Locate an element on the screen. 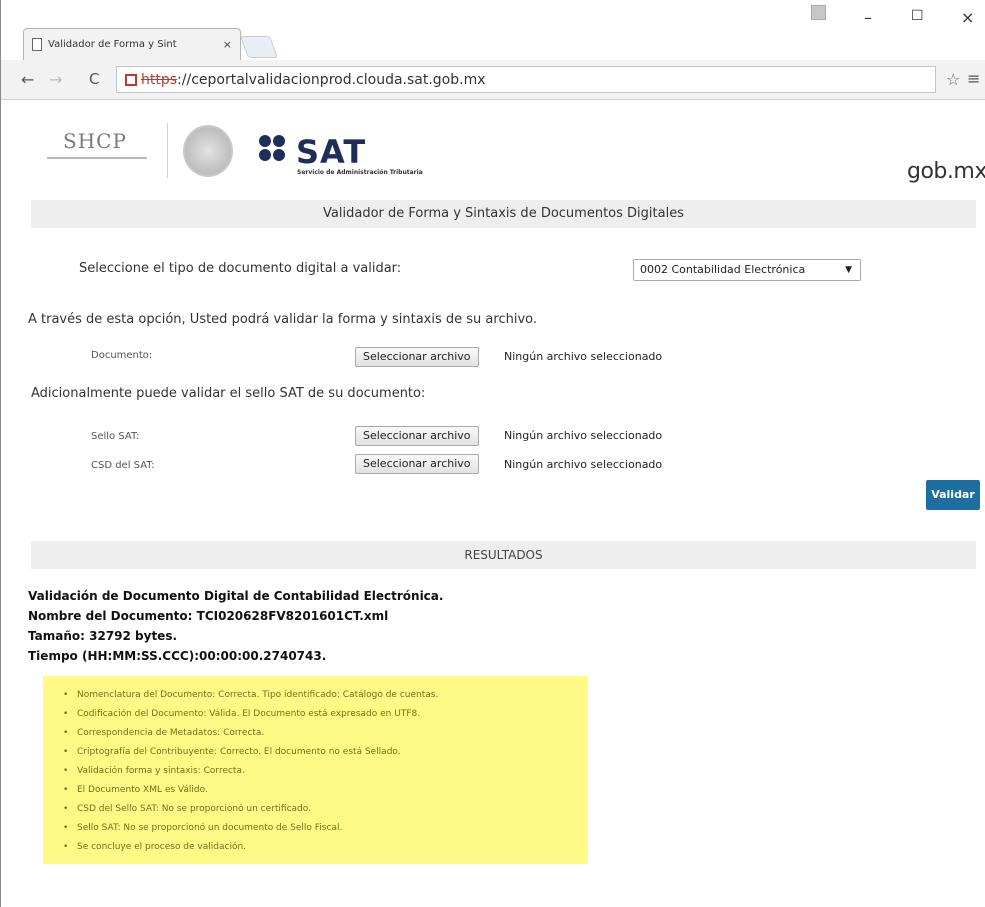 This screenshot has height=907, width=985. page-icon is located at coordinates (37, 44).